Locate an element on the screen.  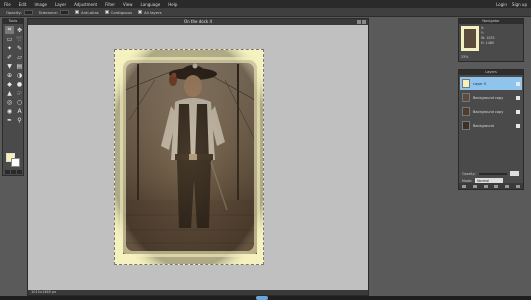
opacity-option: Opacity: is located at coordinates (19, 12).